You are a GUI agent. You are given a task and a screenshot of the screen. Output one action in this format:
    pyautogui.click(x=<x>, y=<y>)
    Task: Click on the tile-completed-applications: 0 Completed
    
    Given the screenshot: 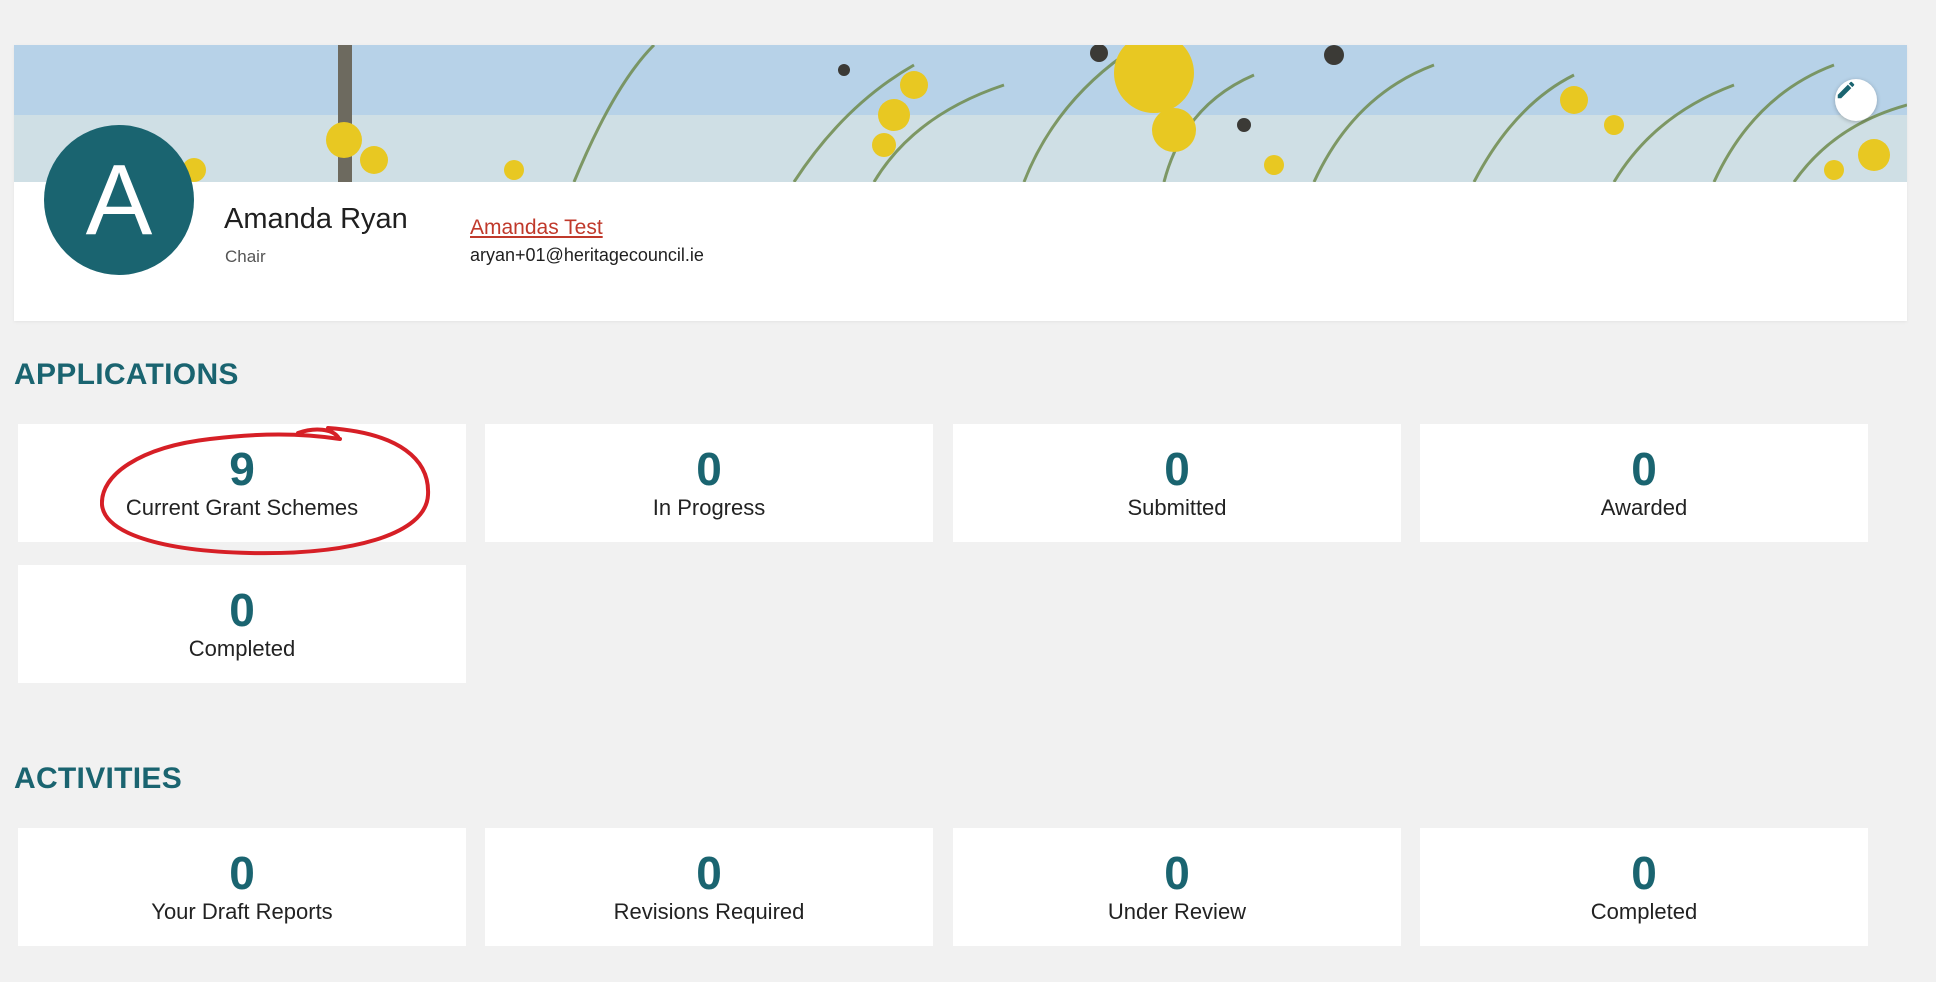 What is the action you would take?
    pyautogui.click(x=242, y=624)
    